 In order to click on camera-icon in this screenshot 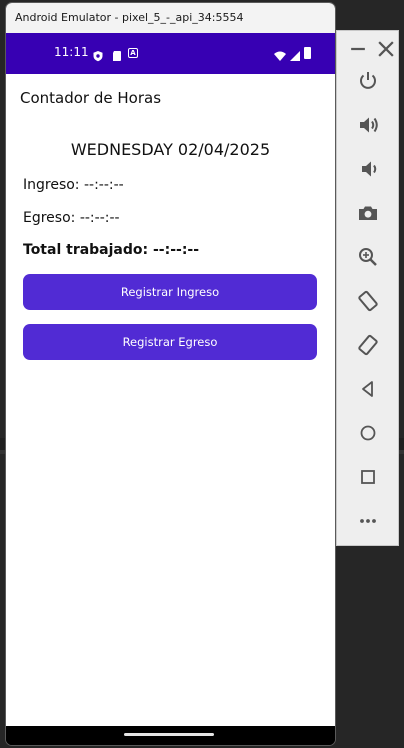, I will do `click(368, 213)`.